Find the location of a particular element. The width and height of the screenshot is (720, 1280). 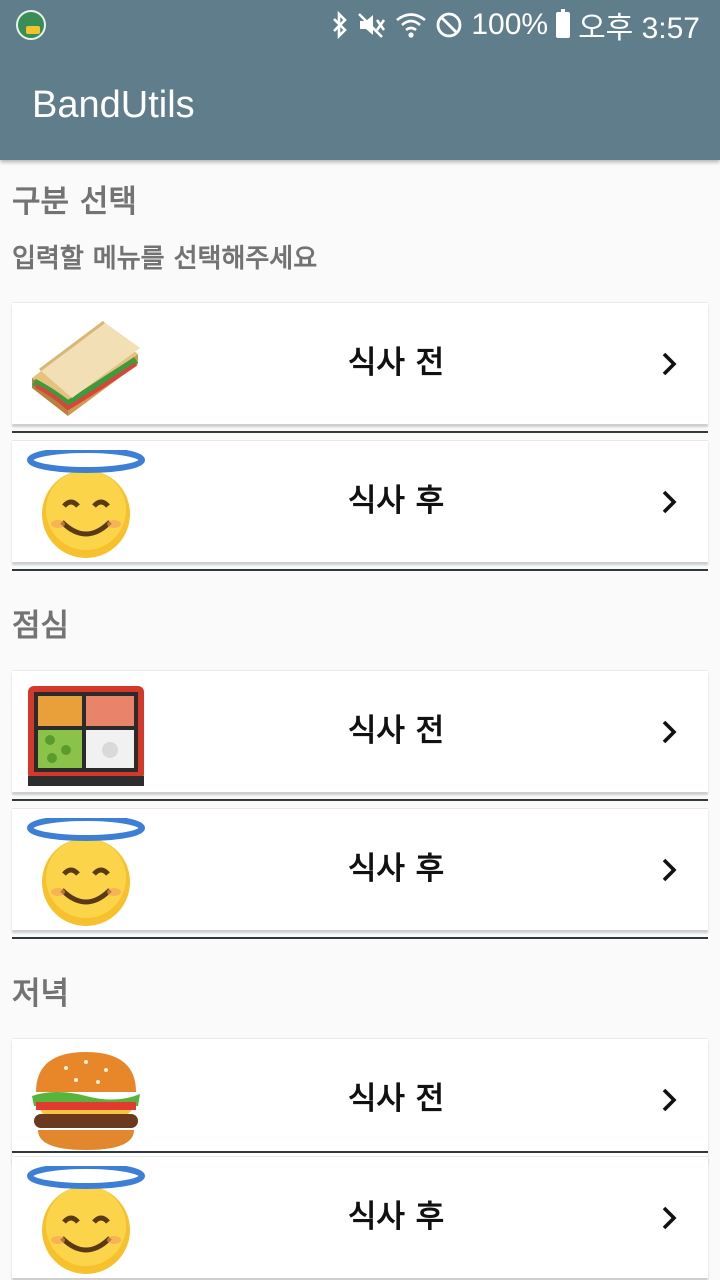

battery-icon is located at coordinates (563, 23).